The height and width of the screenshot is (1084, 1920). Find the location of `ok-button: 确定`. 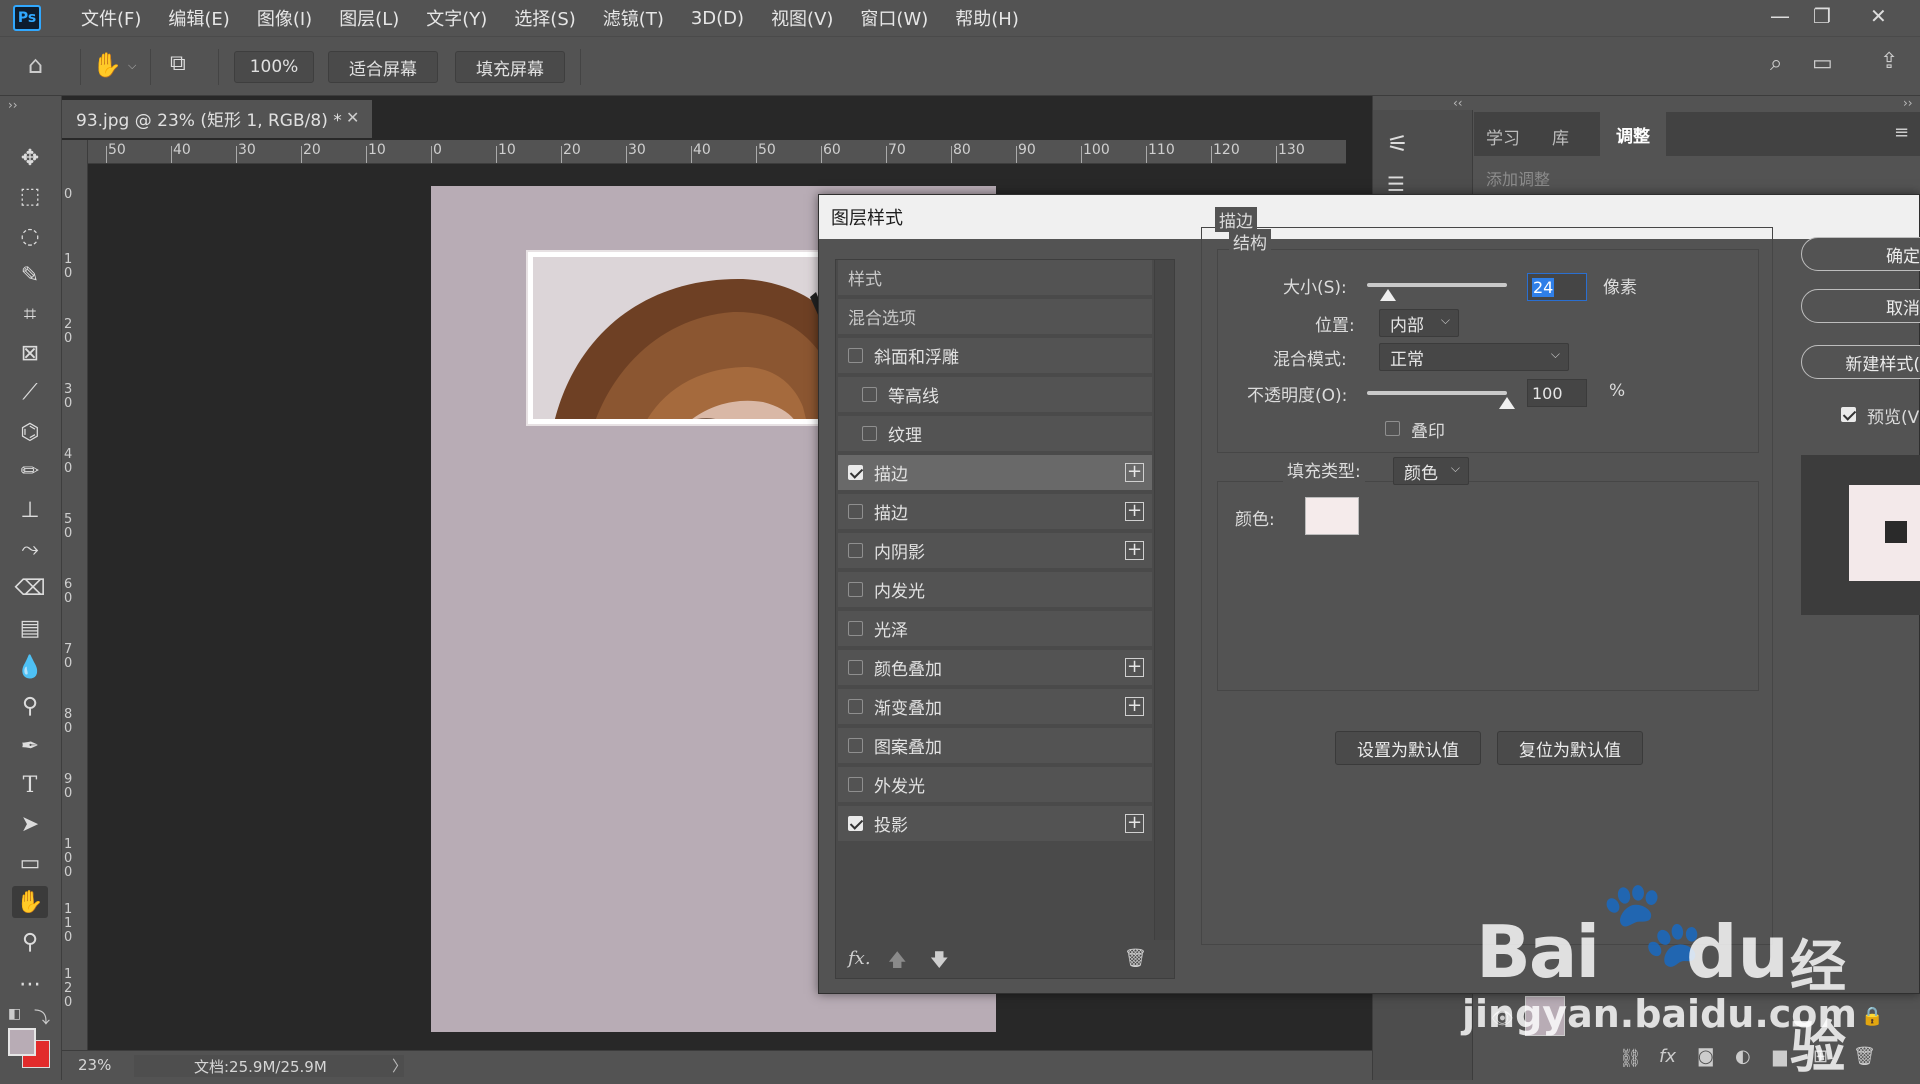

ok-button: 确定 is located at coordinates (1860, 254).